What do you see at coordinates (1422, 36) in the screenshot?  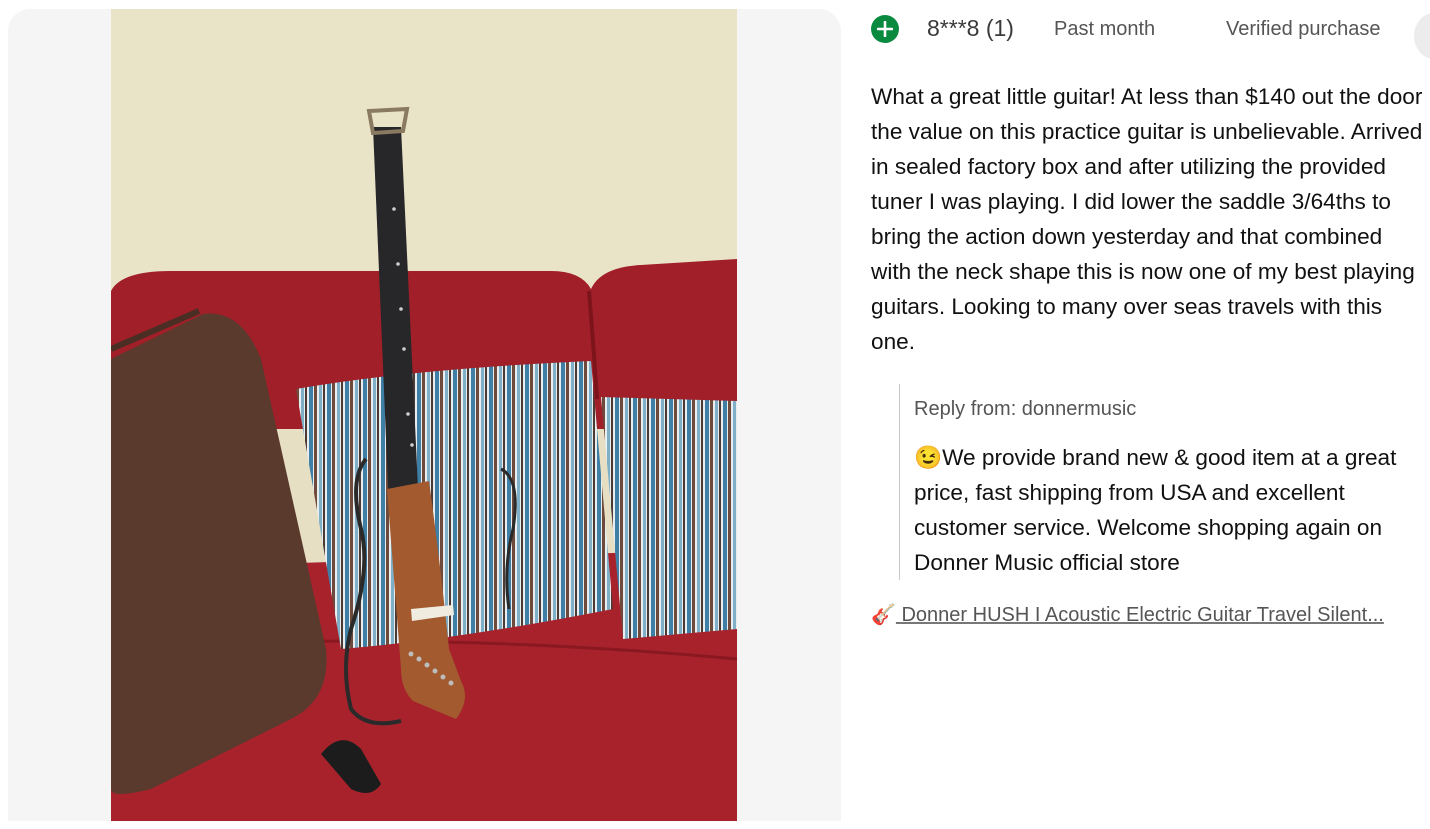 I see `more-options-icon` at bounding box center [1422, 36].